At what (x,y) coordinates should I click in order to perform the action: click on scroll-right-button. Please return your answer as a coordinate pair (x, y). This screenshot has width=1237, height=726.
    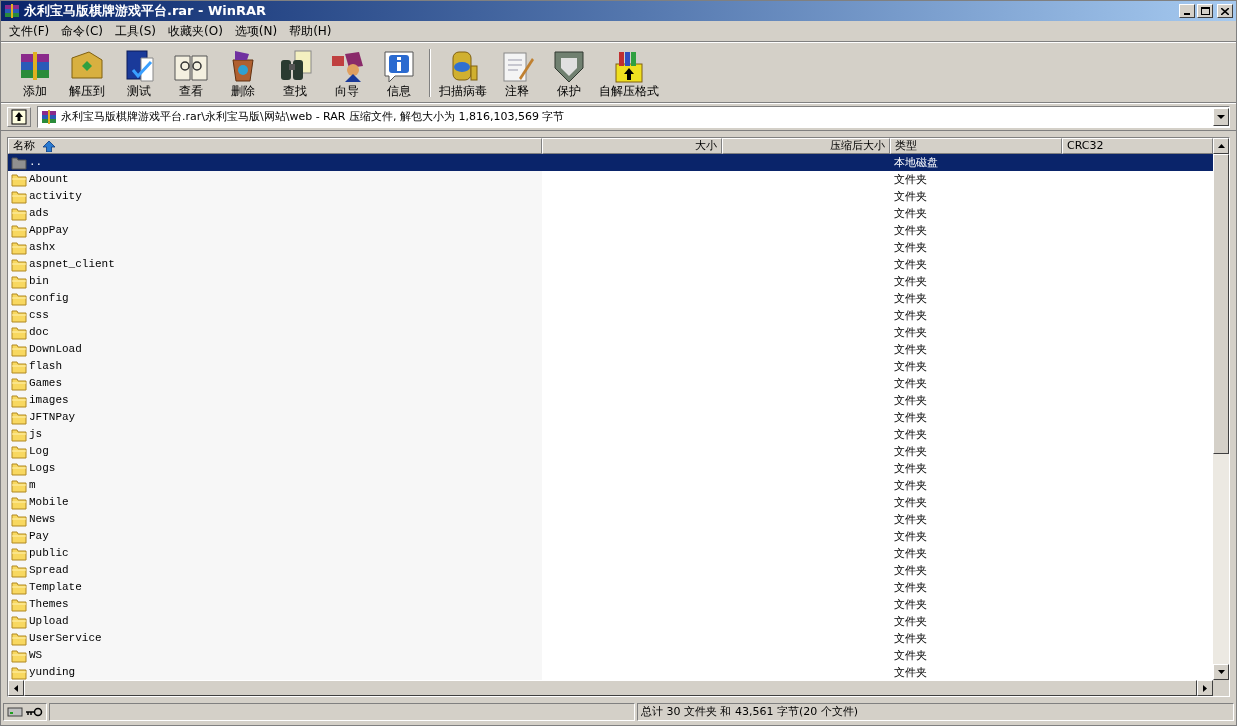
    Looking at the image, I should click on (1205, 688).